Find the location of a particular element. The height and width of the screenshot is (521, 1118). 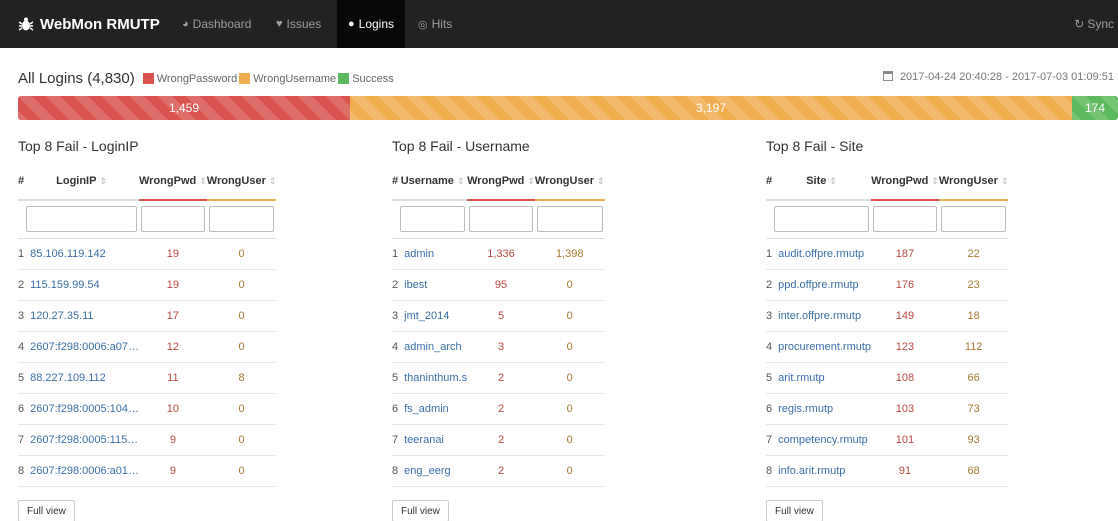

table-row: 2 ppd.offpre.rmutp 176 23 is located at coordinates (887, 285).